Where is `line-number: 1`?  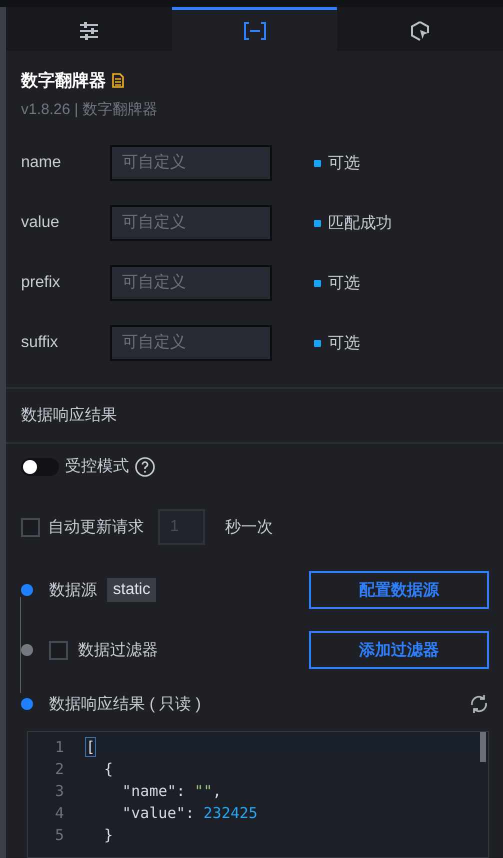 line-number: 1 is located at coordinates (59, 747).